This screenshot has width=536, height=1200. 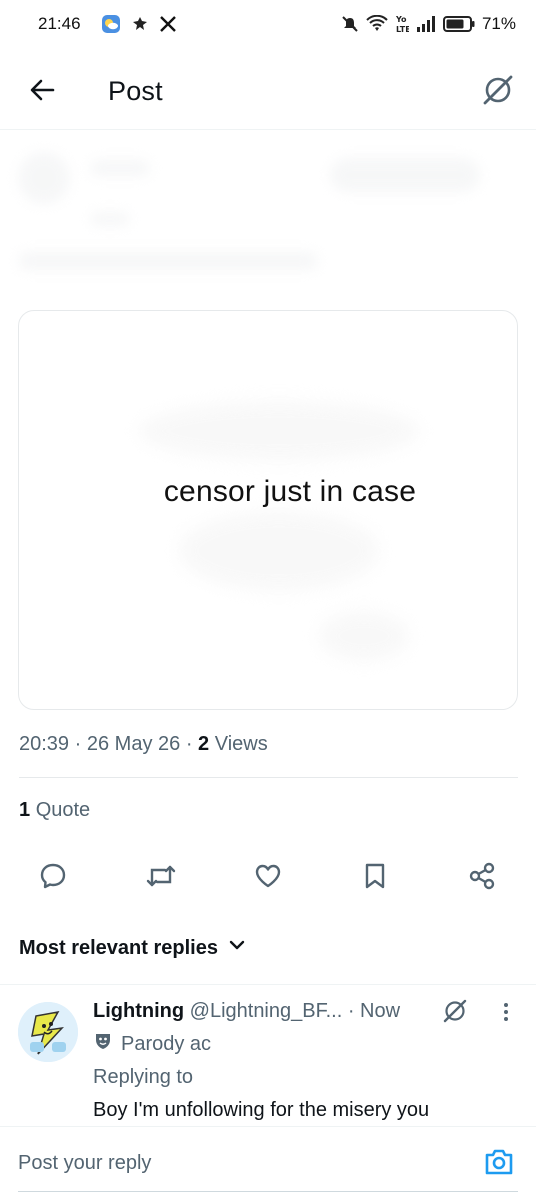 I want to click on arrow-left-icon, so click(x=42, y=92).